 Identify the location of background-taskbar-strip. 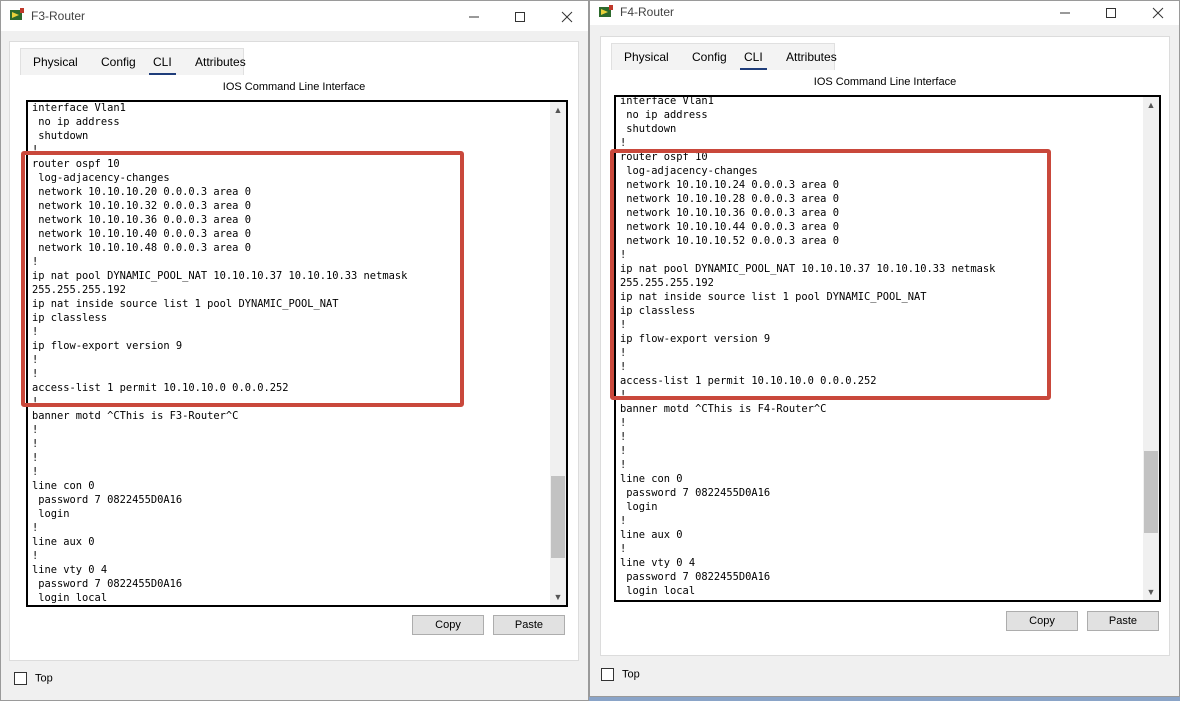
(884, 699).